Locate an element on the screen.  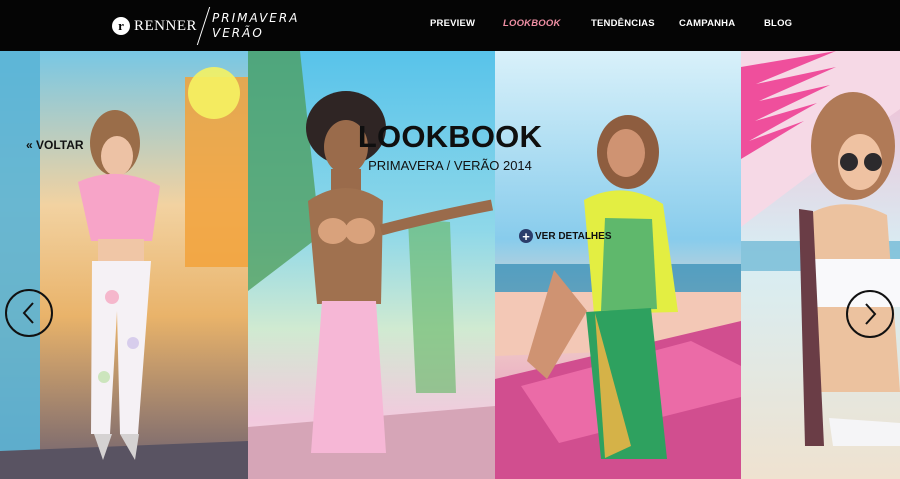
plus-icon: + is located at coordinates (526, 236).